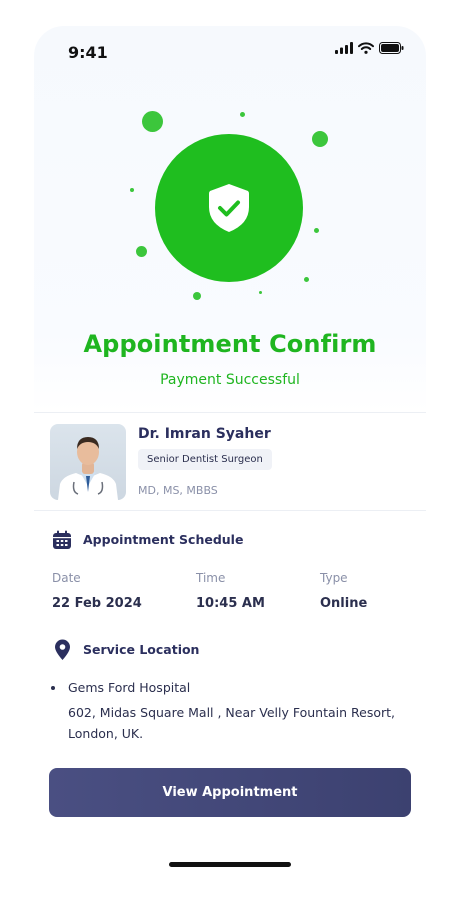  What do you see at coordinates (204, 434) in the screenshot?
I see `doctor-name: Dr. Imran Syaher` at bounding box center [204, 434].